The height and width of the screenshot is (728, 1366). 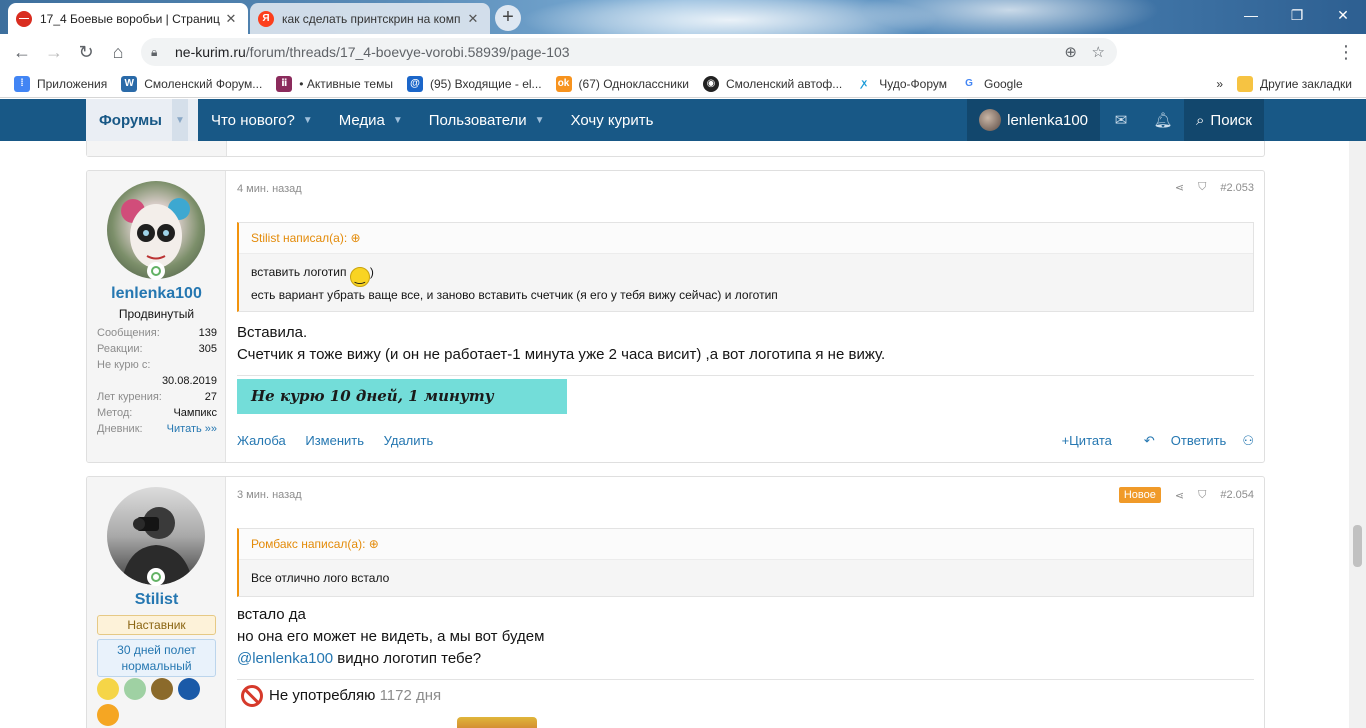 I want to click on delete-link: Удалить, so click(x=409, y=440).